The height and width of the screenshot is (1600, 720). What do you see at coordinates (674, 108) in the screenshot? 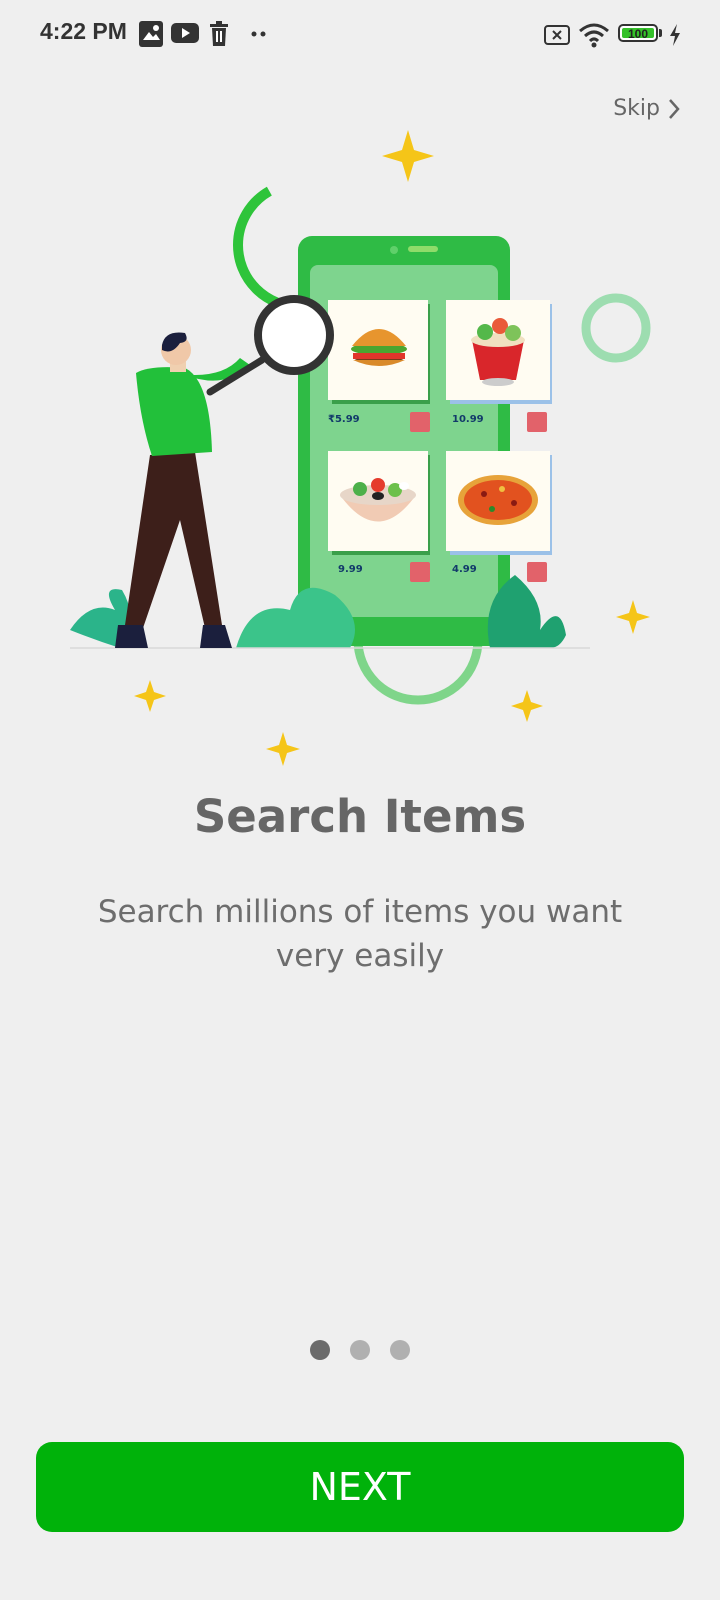
I see `chevron-right-icon` at bounding box center [674, 108].